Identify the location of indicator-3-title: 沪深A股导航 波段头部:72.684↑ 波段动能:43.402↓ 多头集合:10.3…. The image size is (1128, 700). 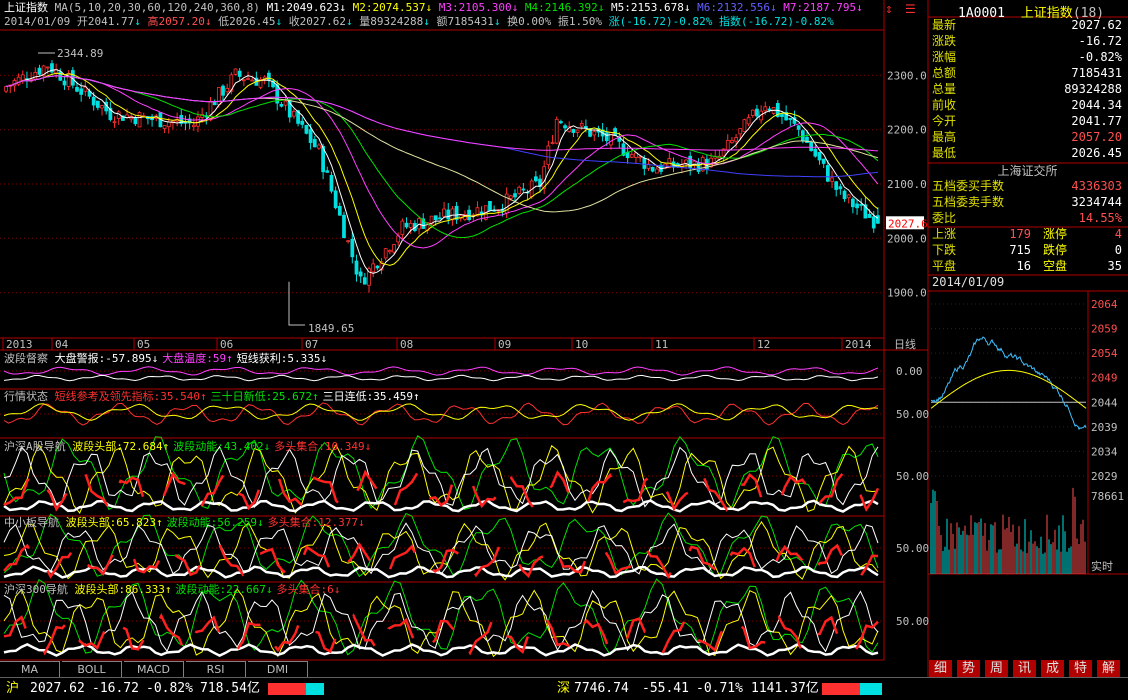
(189, 447).